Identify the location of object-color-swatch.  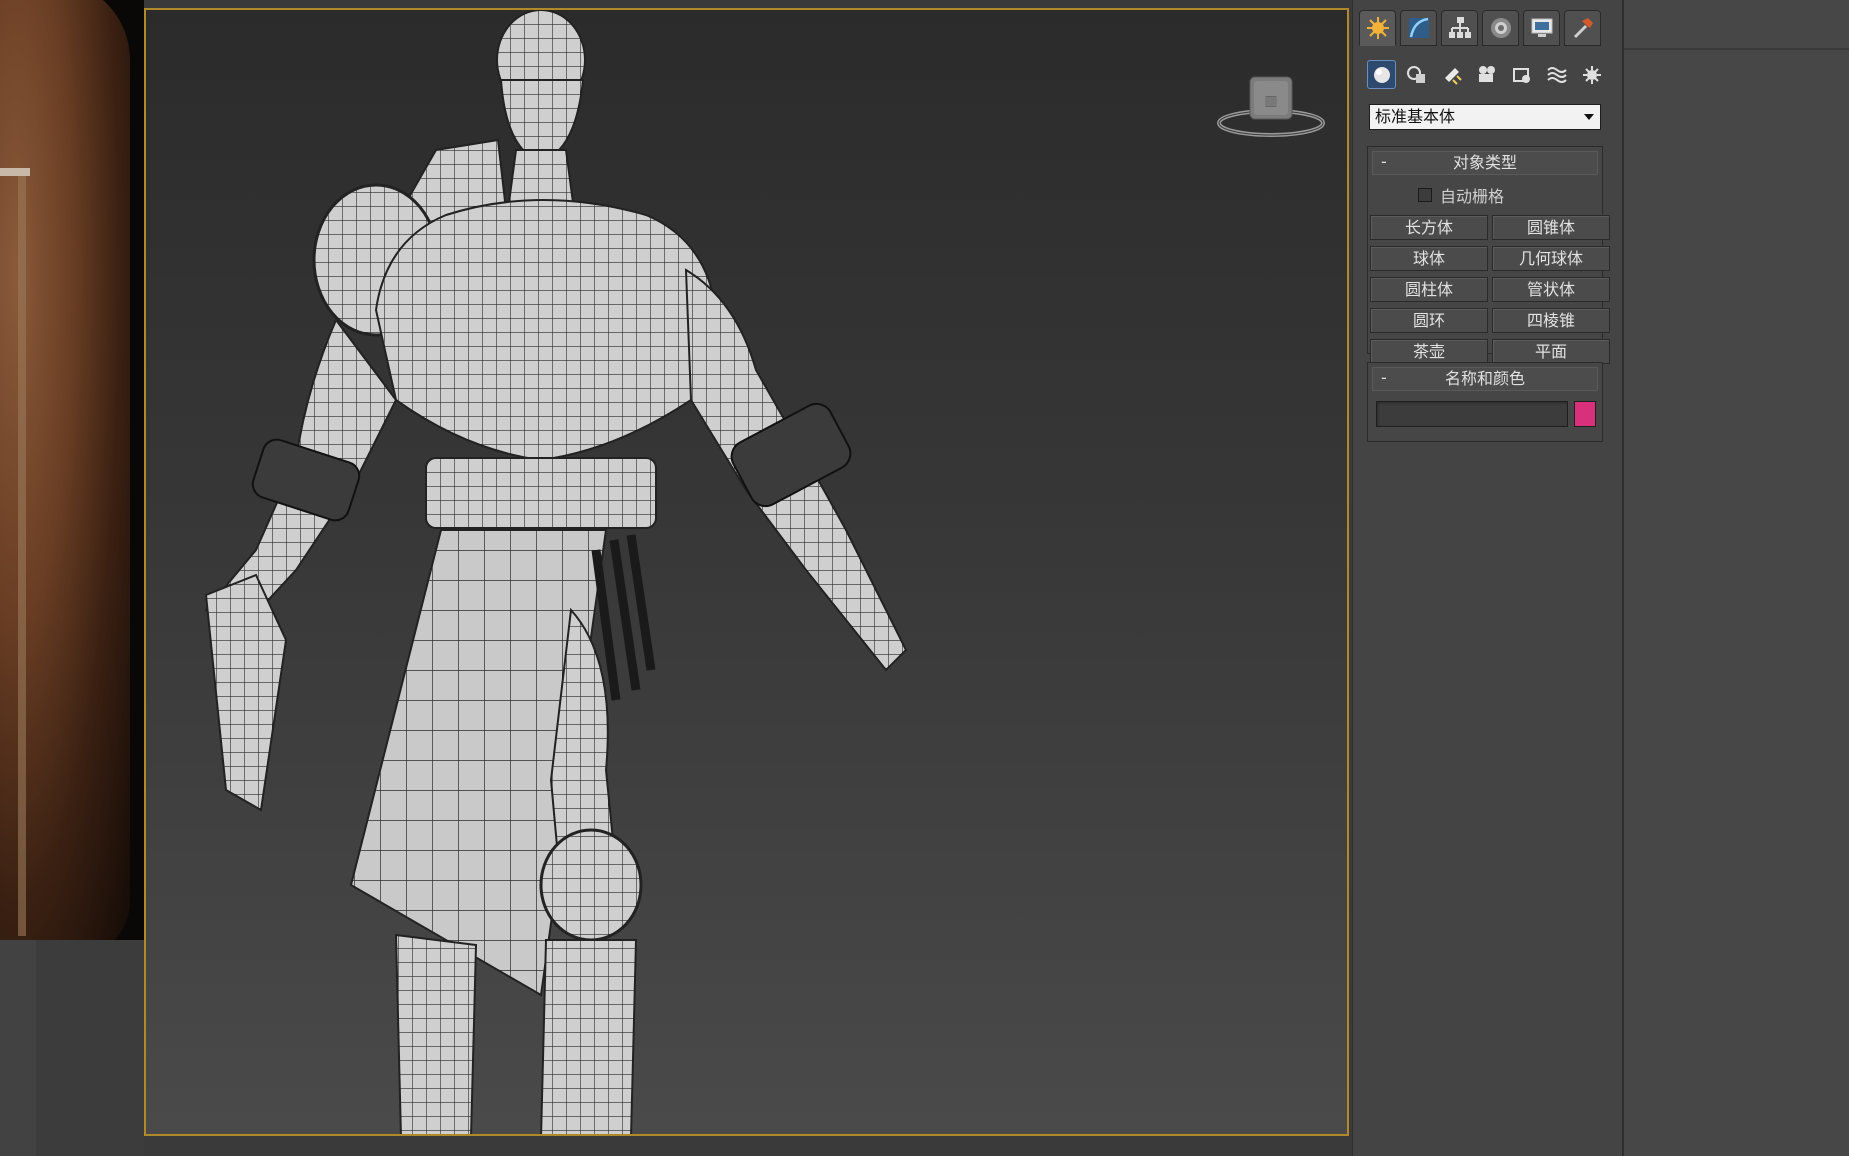
(1585, 414).